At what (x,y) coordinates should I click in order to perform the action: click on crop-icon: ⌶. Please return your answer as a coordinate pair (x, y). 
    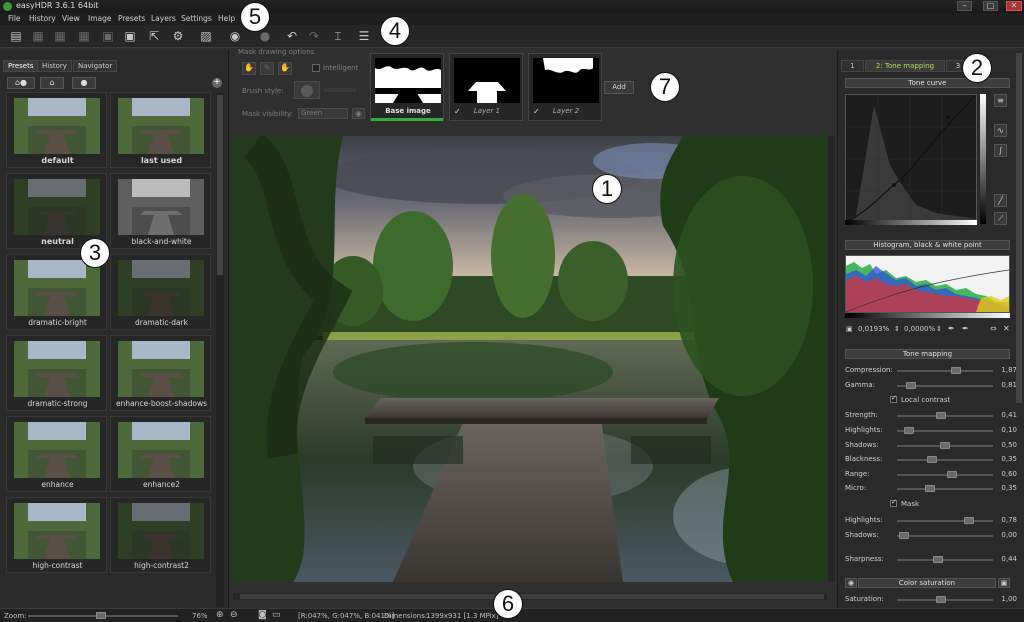
    Looking at the image, I should click on (338, 36).